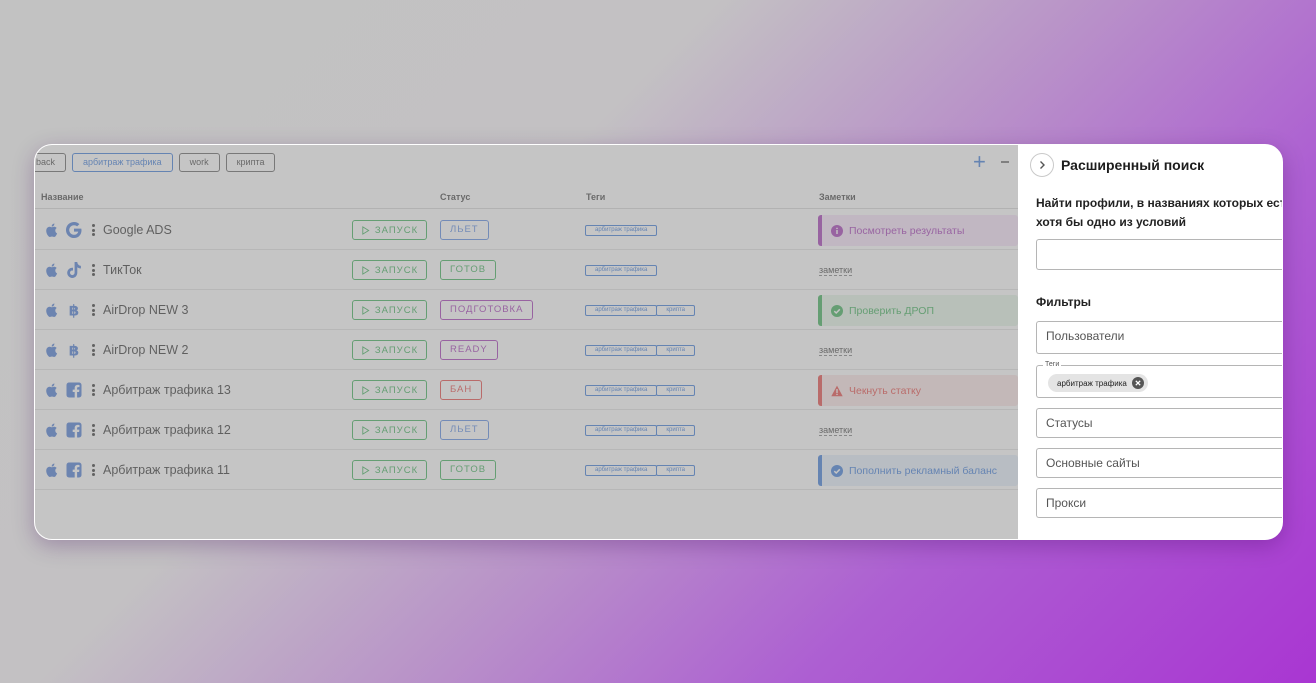  What do you see at coordinates (837, 230) in the screenshot?
I see `info-icon` at bounding box center [837, 230].